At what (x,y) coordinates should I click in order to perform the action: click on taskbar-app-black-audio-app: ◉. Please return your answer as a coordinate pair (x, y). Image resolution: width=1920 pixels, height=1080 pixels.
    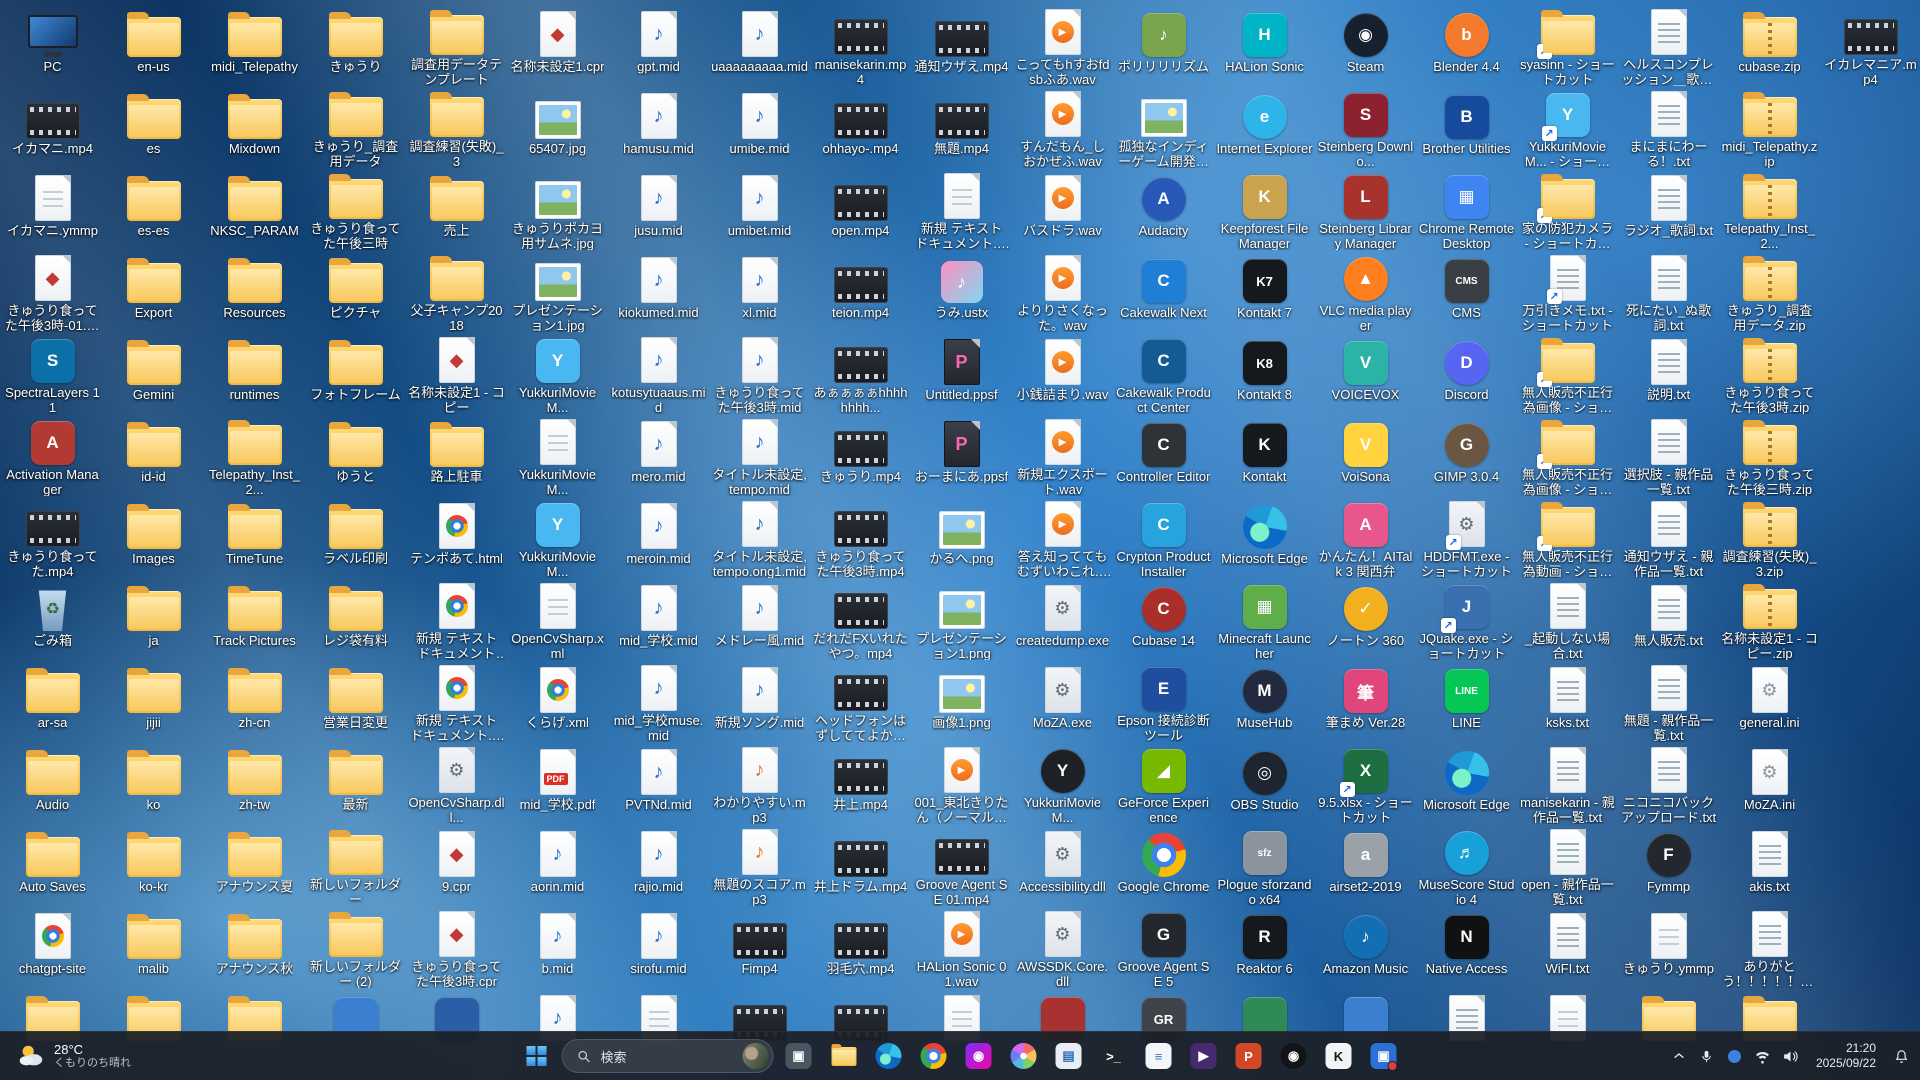
    Looking at the image, I should click on (1294, 1056).